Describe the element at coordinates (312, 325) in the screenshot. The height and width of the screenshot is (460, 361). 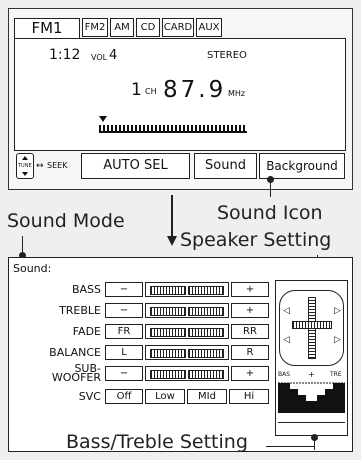
I see `speaker-fade-bar` at that location.